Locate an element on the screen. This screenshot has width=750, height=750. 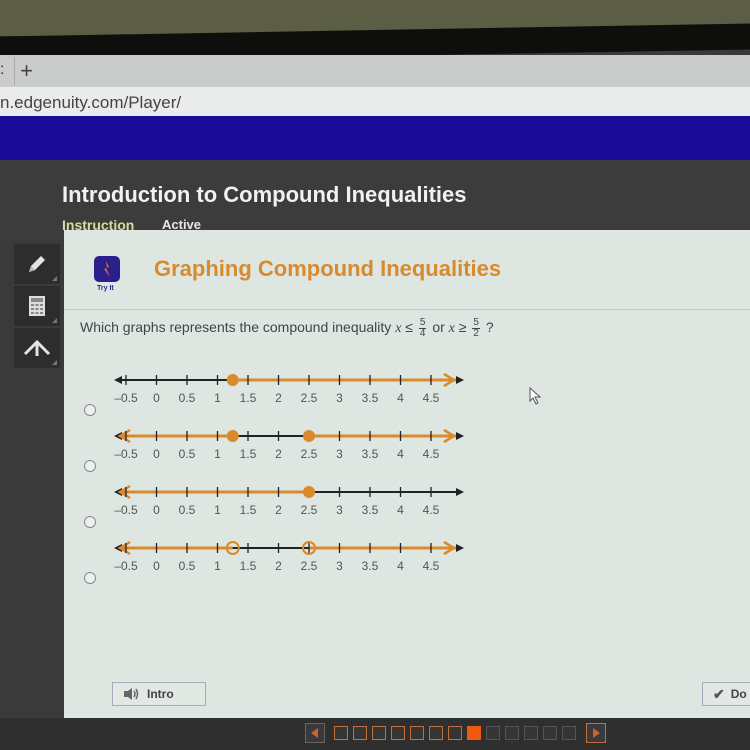
number-line-b: –0.5 0 0.5 1 1.5 2 2.5 3 3.5 4 4.5 is located at coordinates (289, 444).